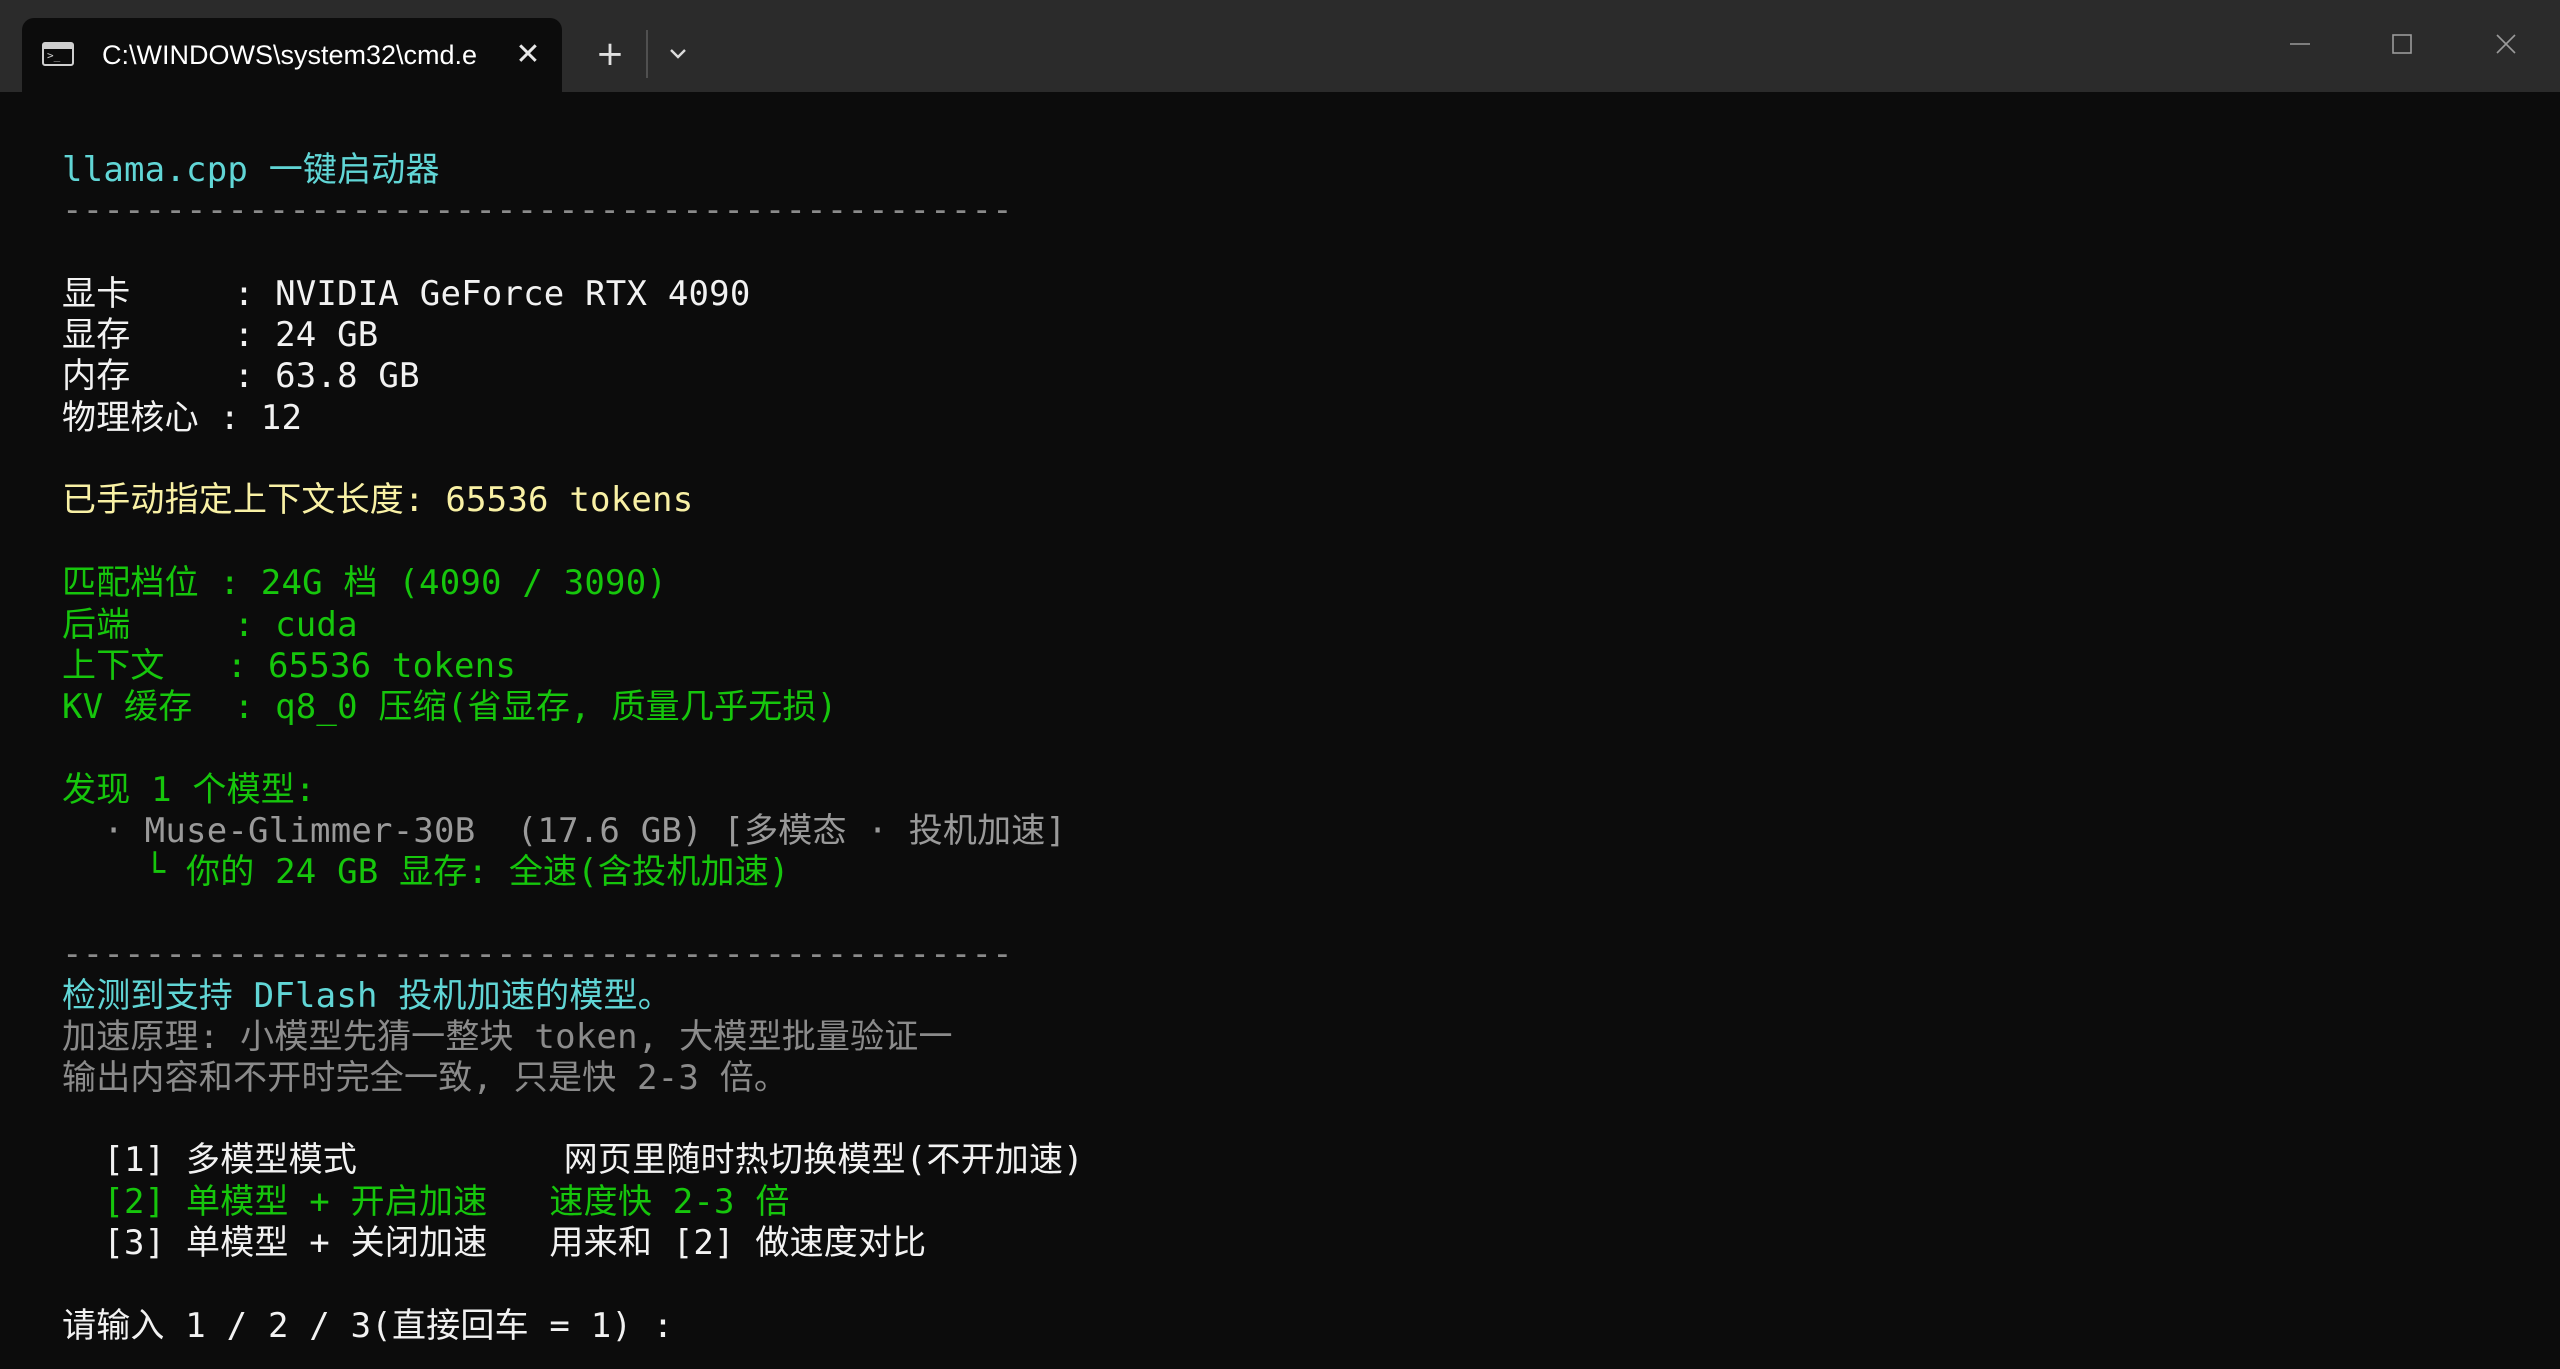 The height and width of the screenshot is (1369, 2560). Describe the element at coordinates (182, 418) in the screenshot. I see `cores-info: 物理核心 : 12` at that location.